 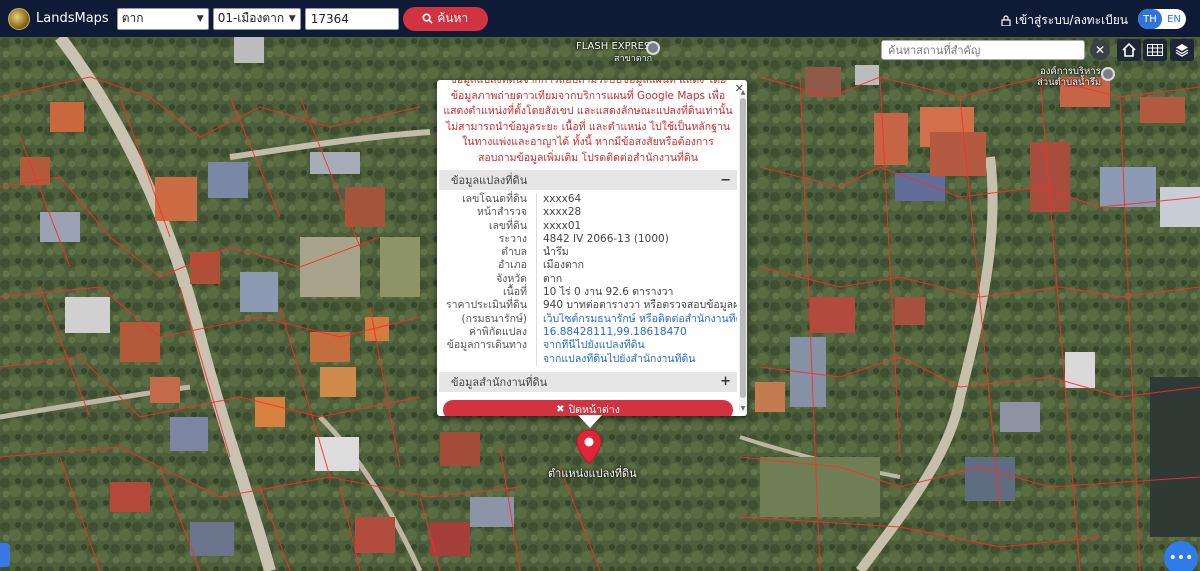 I want to click on popup-scrollbar: ▲ ▼, so click(x=743, y=251).